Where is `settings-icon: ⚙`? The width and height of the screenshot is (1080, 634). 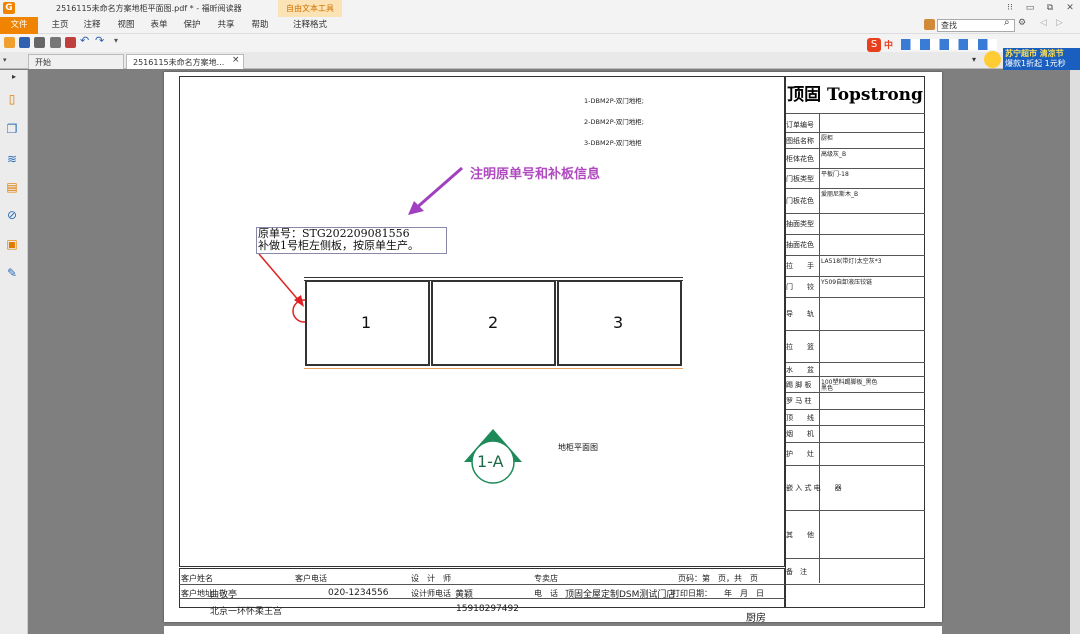
settings-icon: ⚙ is located at coordinates (1022, 23).